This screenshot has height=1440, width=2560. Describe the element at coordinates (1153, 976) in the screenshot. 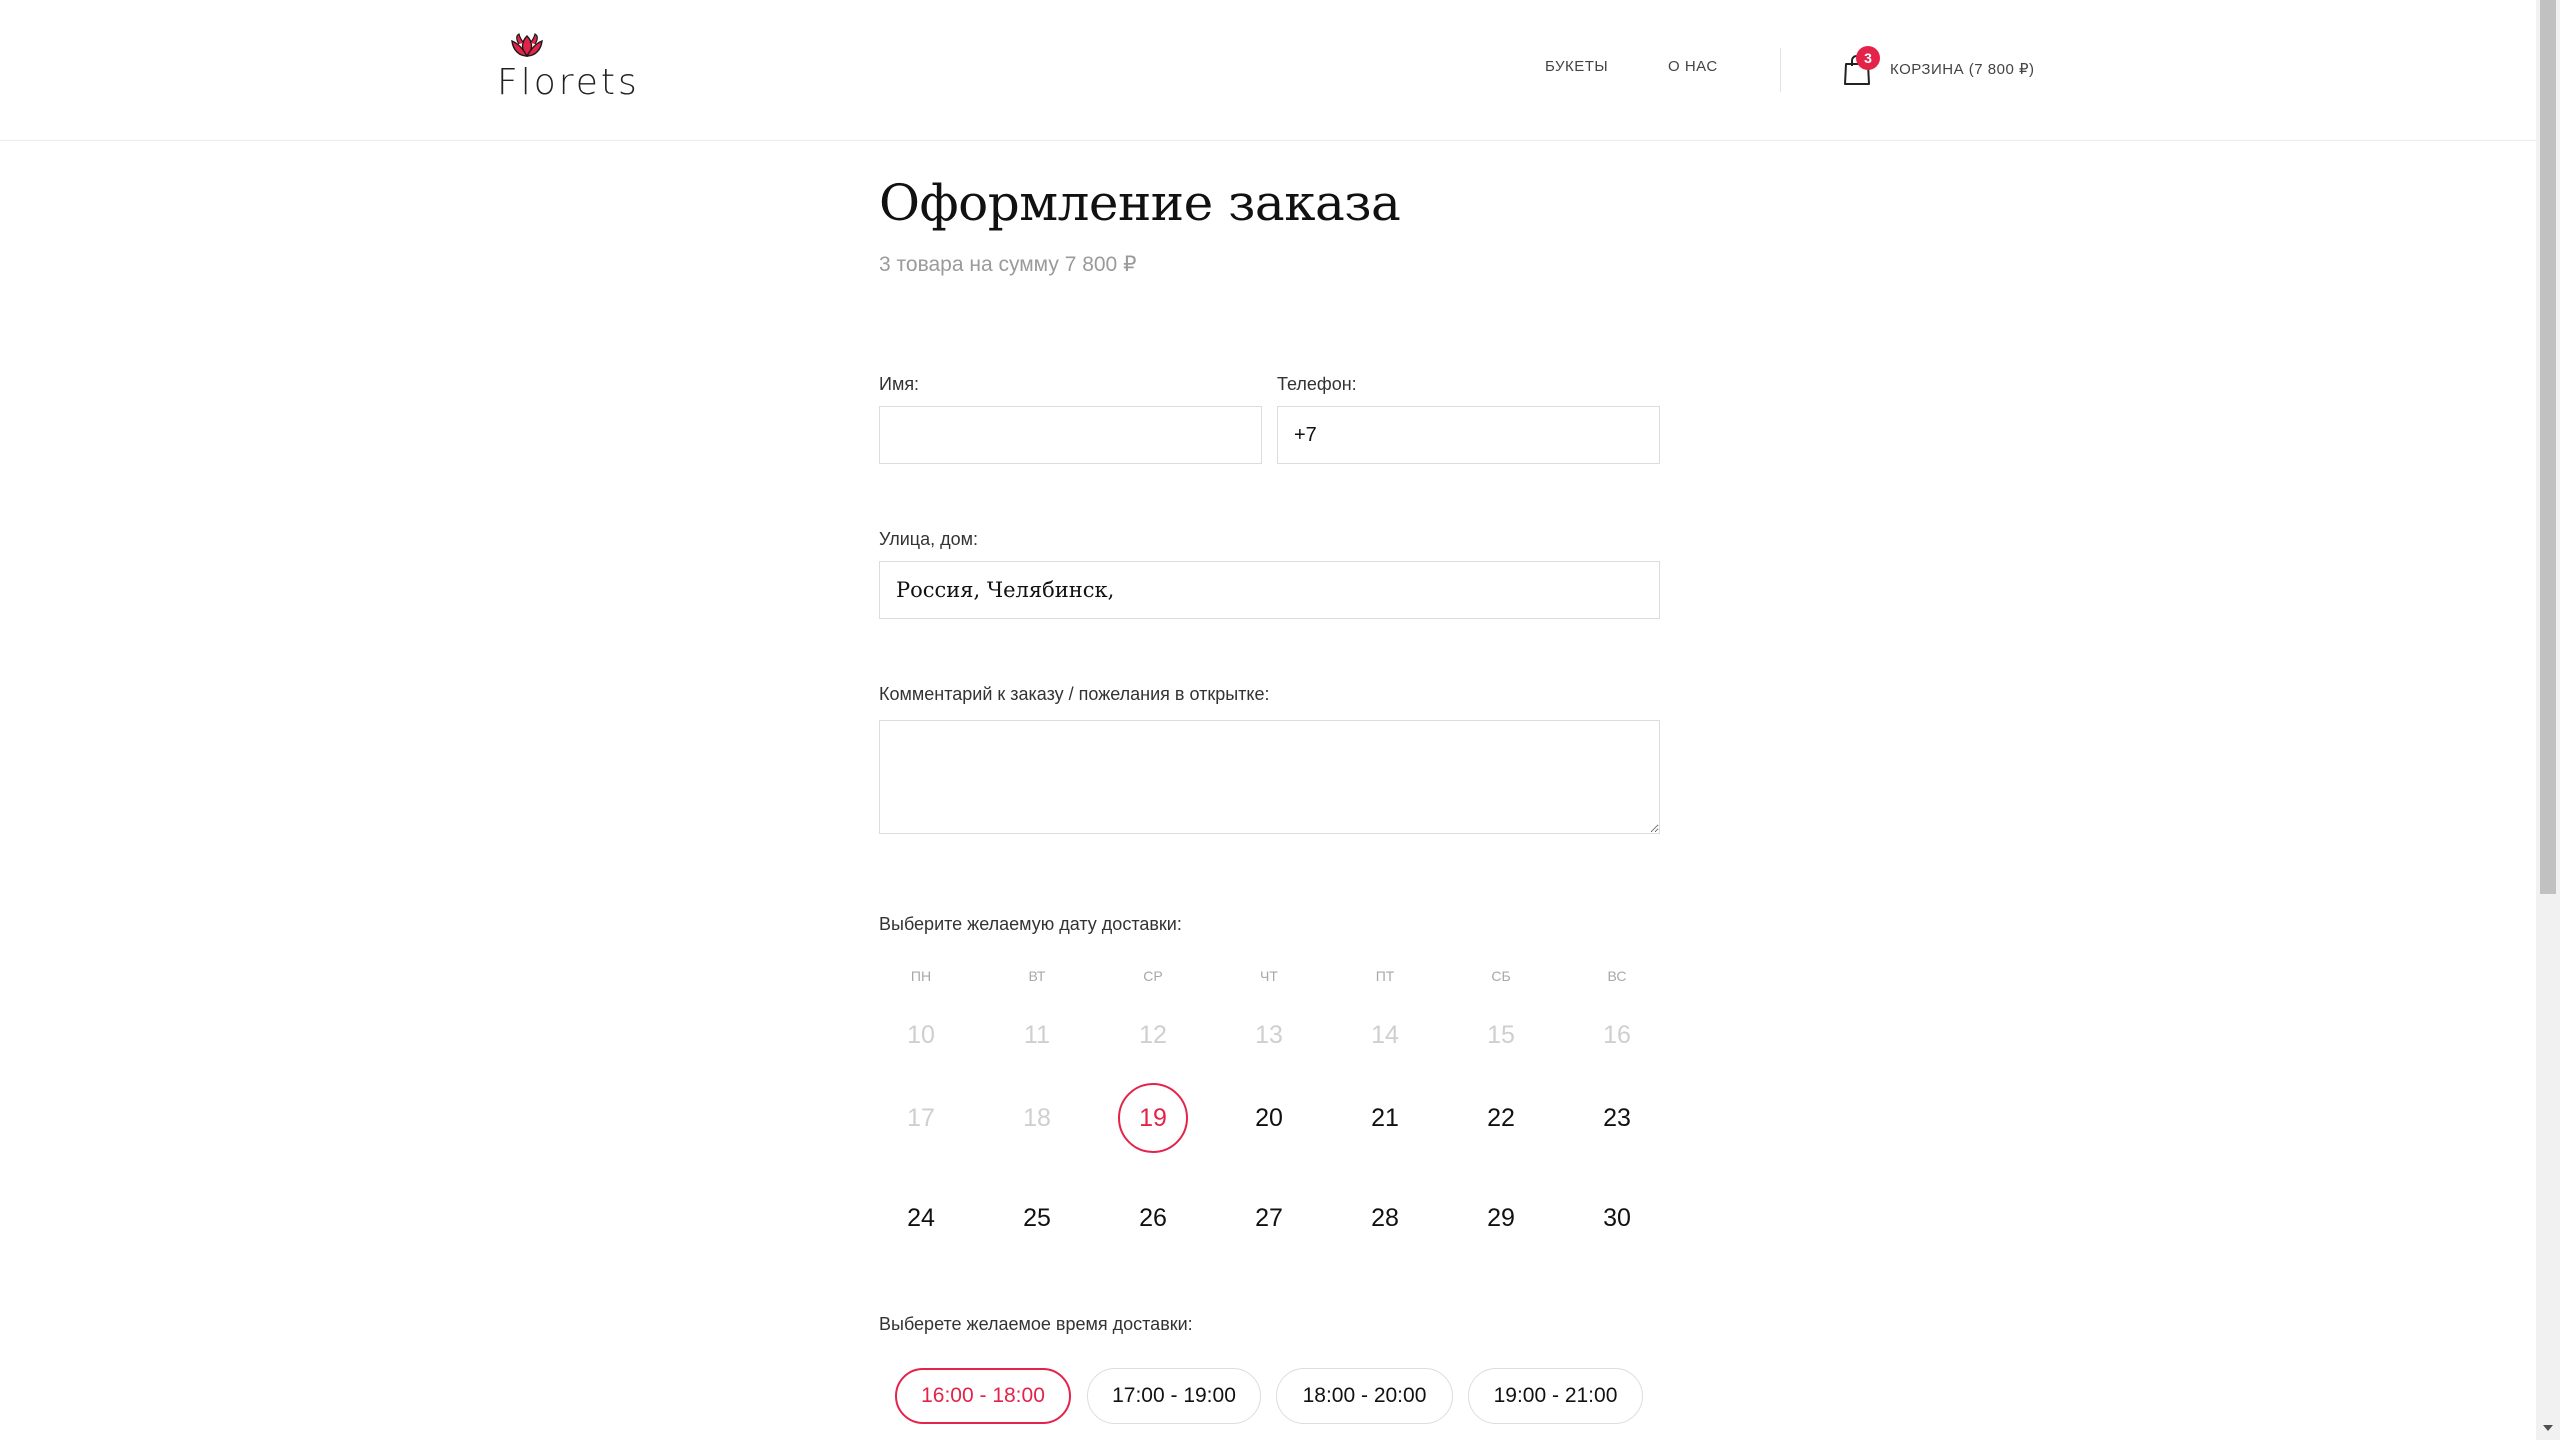

I see `weekday-header: СР` at that location.